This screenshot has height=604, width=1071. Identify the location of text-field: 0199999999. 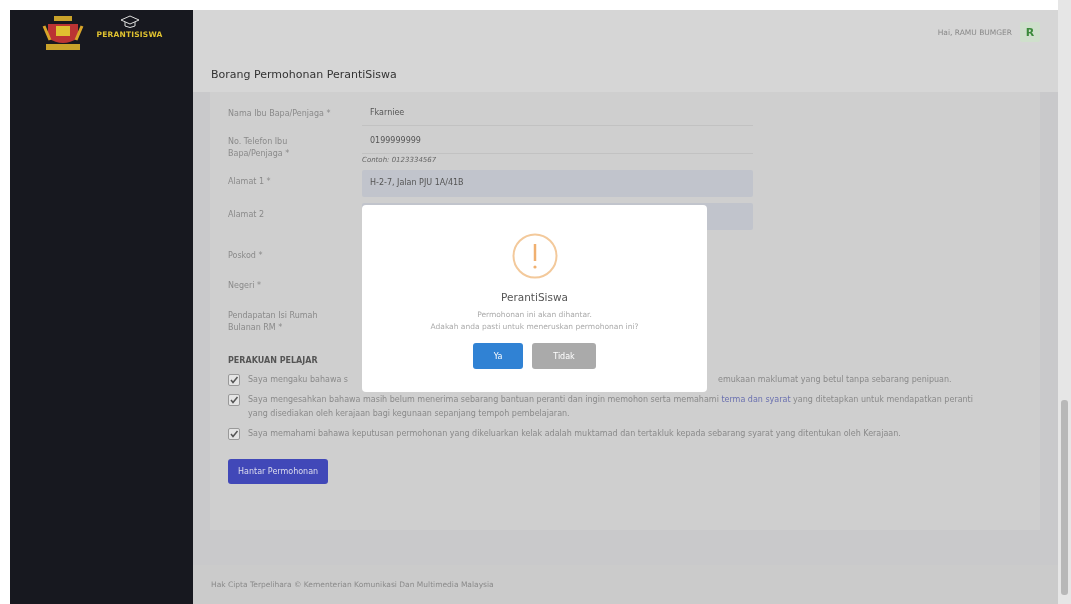
(557, 141).